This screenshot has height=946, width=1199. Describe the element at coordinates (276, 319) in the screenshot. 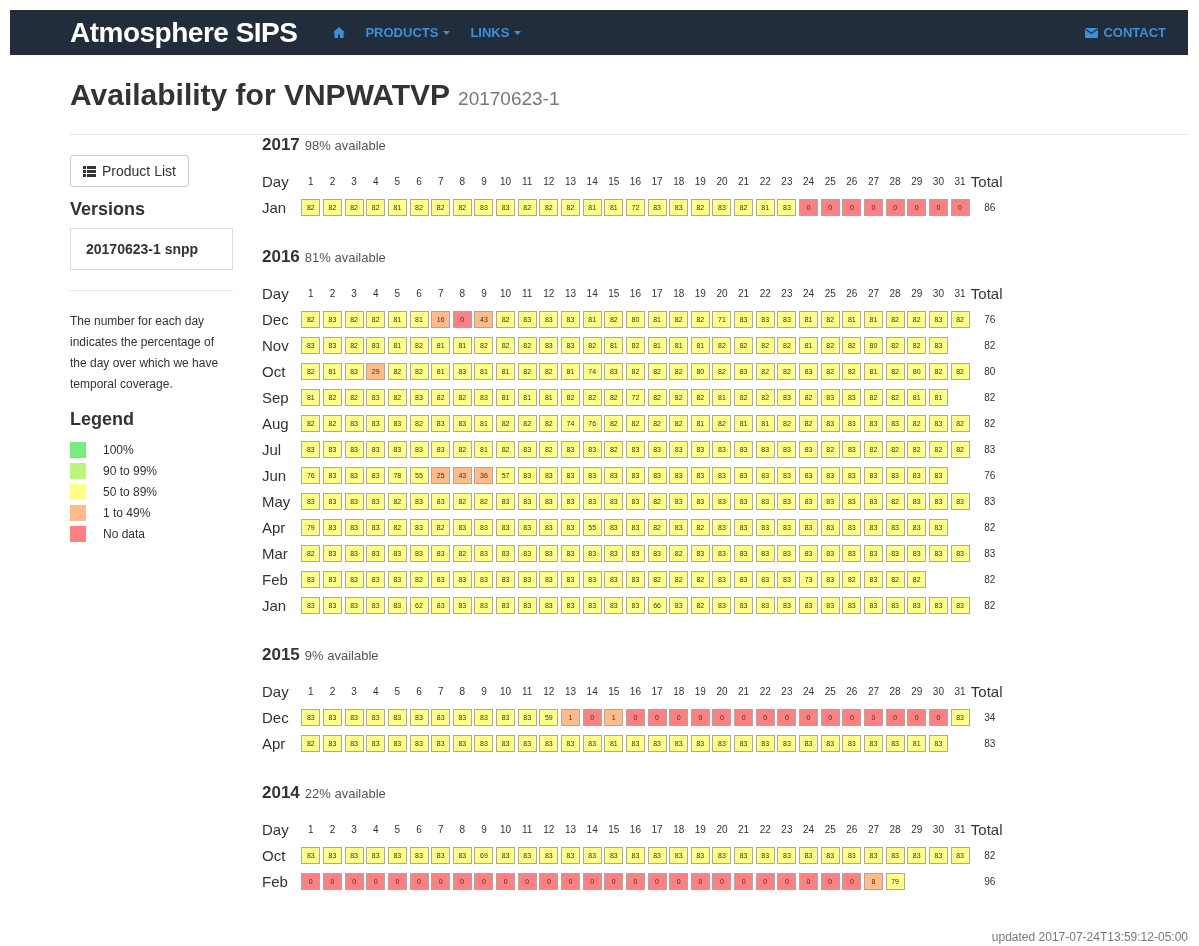

I see `month-label: Dec` at that location.